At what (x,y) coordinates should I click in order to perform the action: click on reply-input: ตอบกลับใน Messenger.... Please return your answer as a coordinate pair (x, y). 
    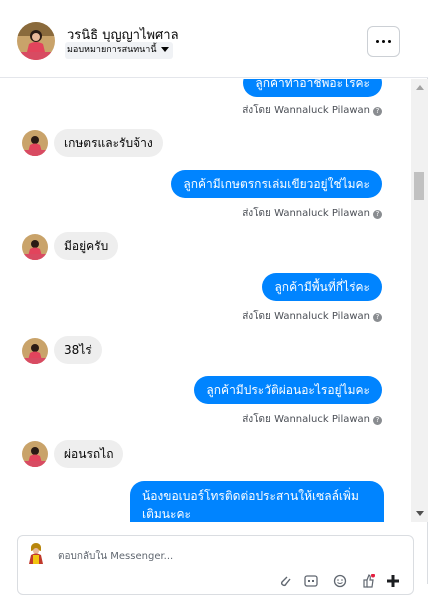
    Looking at the image, I should click on (115, 556).